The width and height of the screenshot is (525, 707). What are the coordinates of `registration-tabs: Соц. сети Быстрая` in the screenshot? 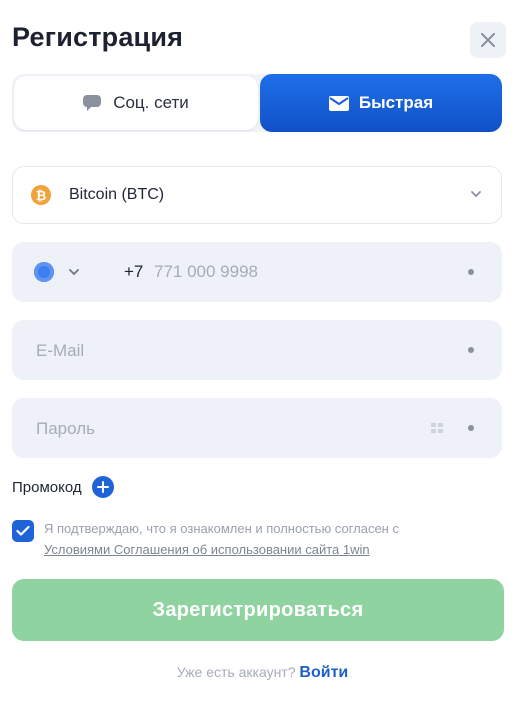 It's located at (257, 103).